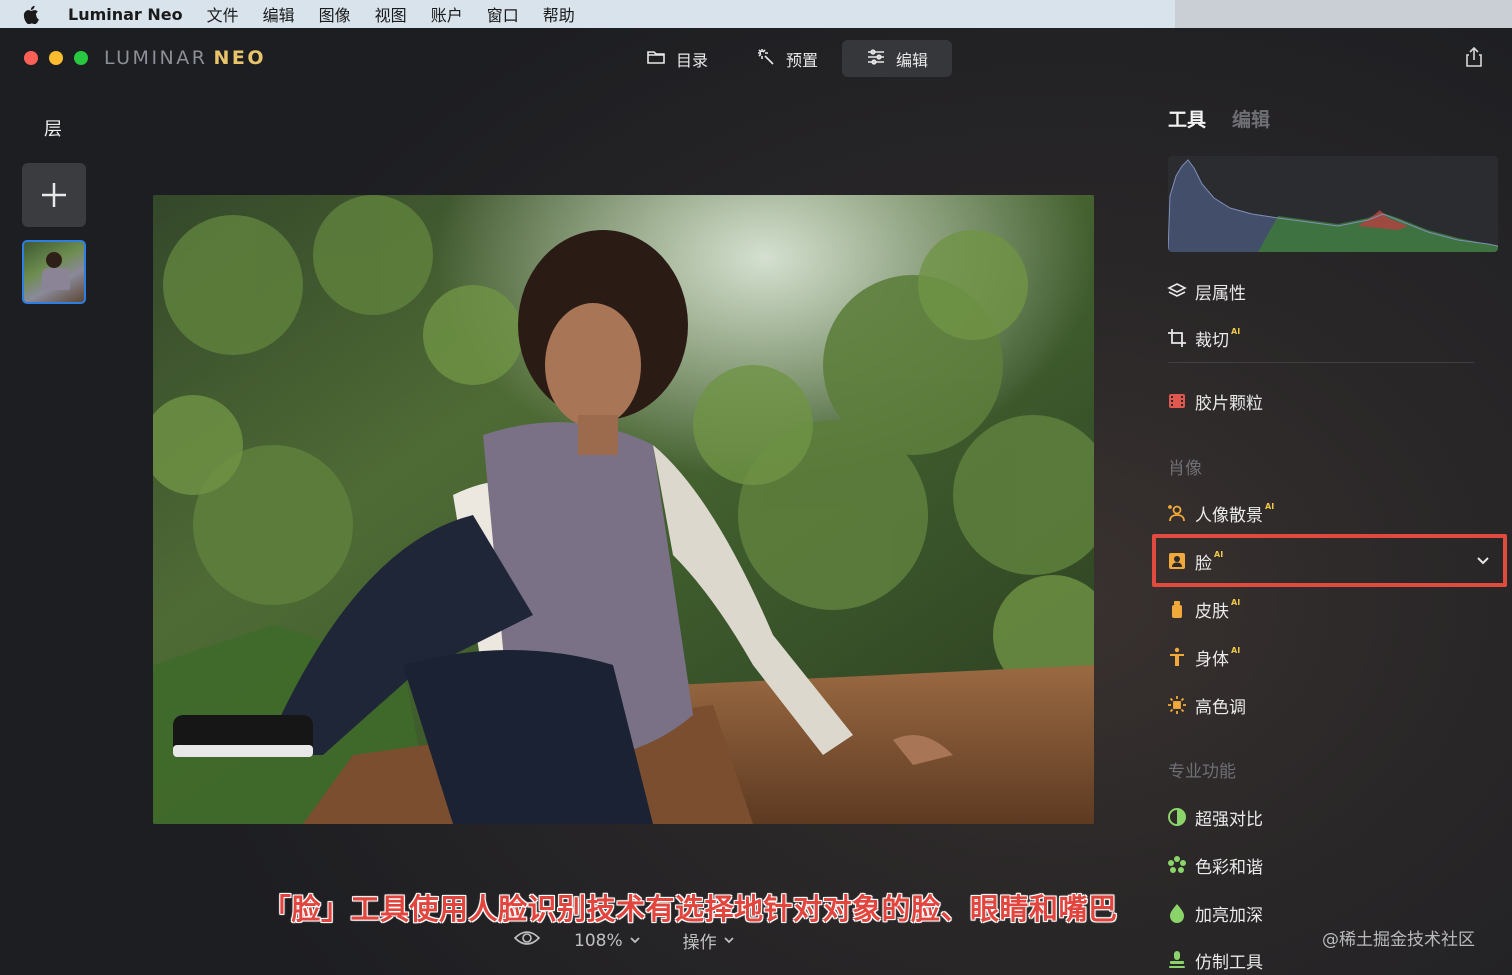 Image resolution: width=1512 pixels, height=975 pixels. I want to click on menu-help: 帮助, so click(559, 14).